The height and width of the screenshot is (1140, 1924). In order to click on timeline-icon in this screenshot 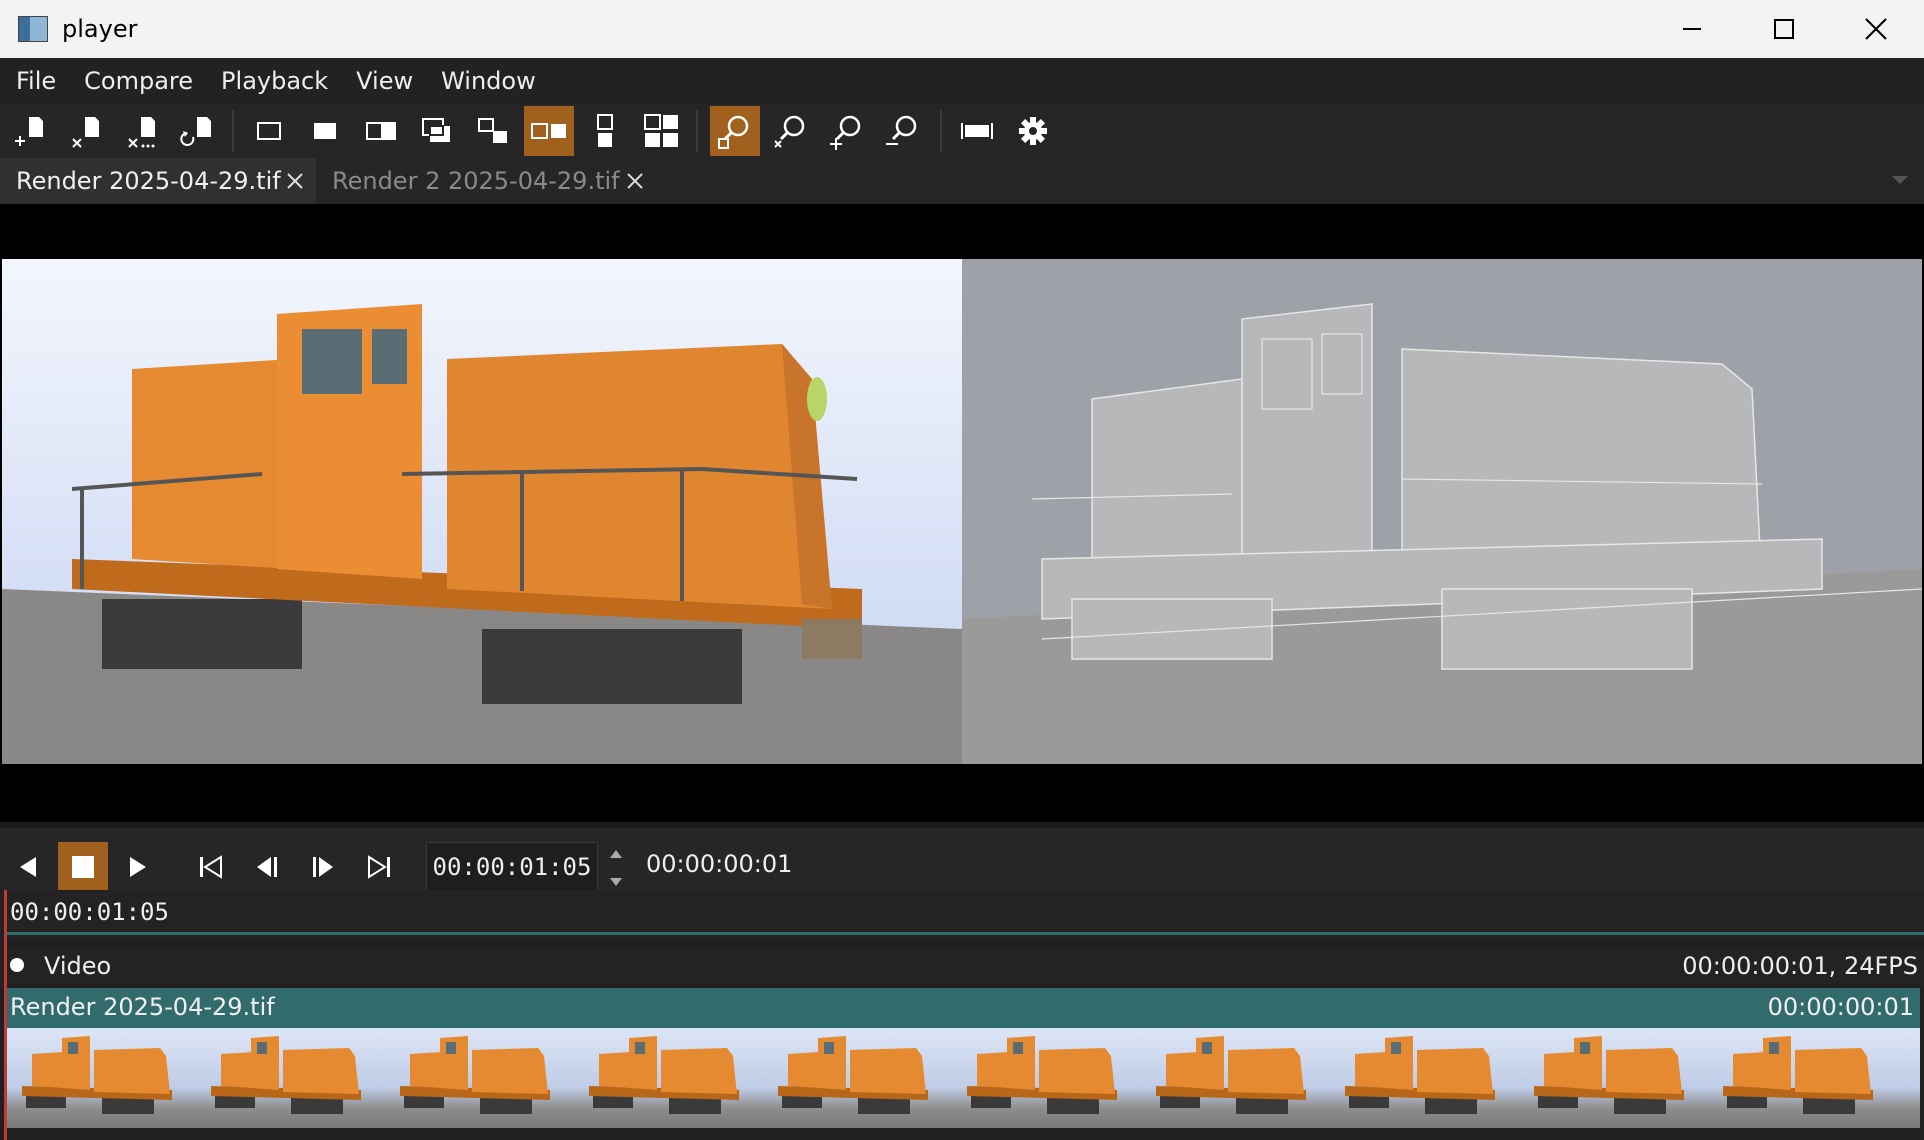, I will do `click(977, 131)`.